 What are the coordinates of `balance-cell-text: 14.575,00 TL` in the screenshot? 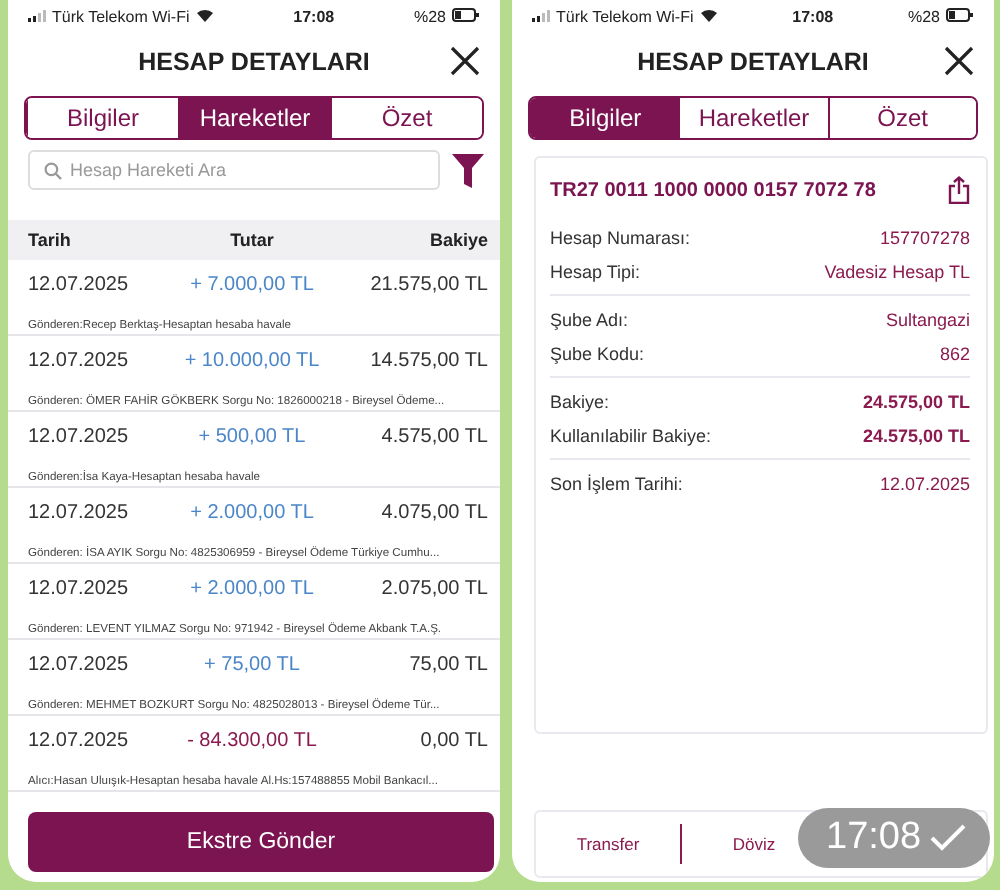 It's located at (428, 361).